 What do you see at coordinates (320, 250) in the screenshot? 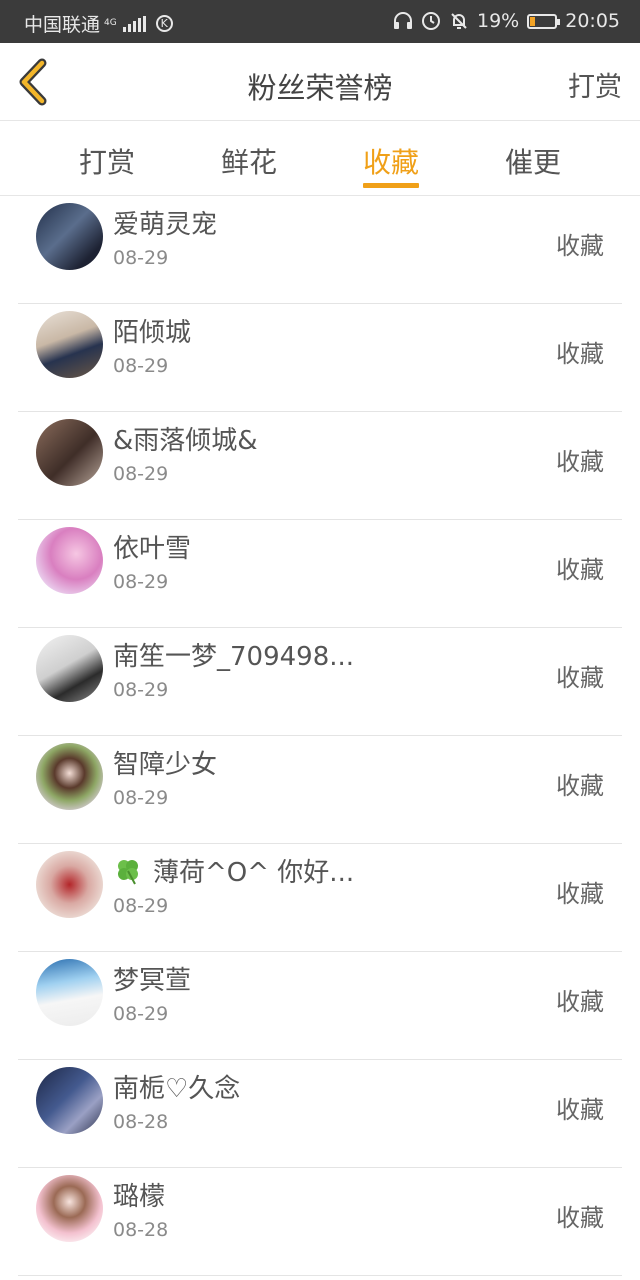
I see `list-item: 爱萌灵宠 08-29 收藏` at bounding box center [320, 250].